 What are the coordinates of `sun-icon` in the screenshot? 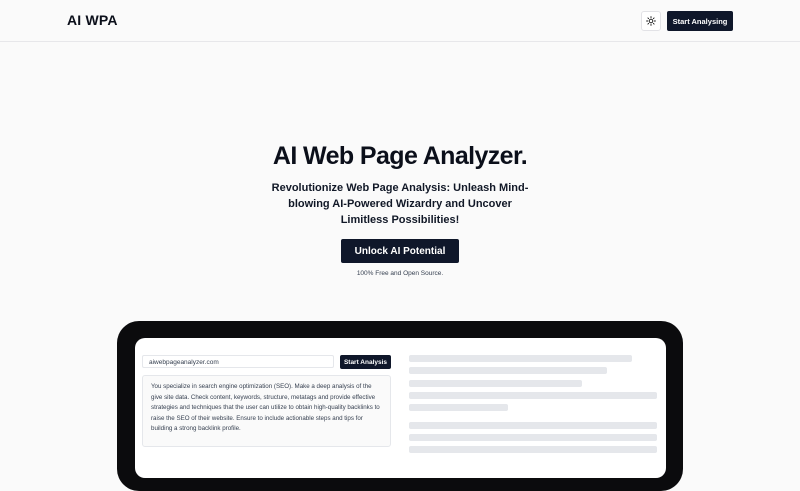 It's located at (651, 21).